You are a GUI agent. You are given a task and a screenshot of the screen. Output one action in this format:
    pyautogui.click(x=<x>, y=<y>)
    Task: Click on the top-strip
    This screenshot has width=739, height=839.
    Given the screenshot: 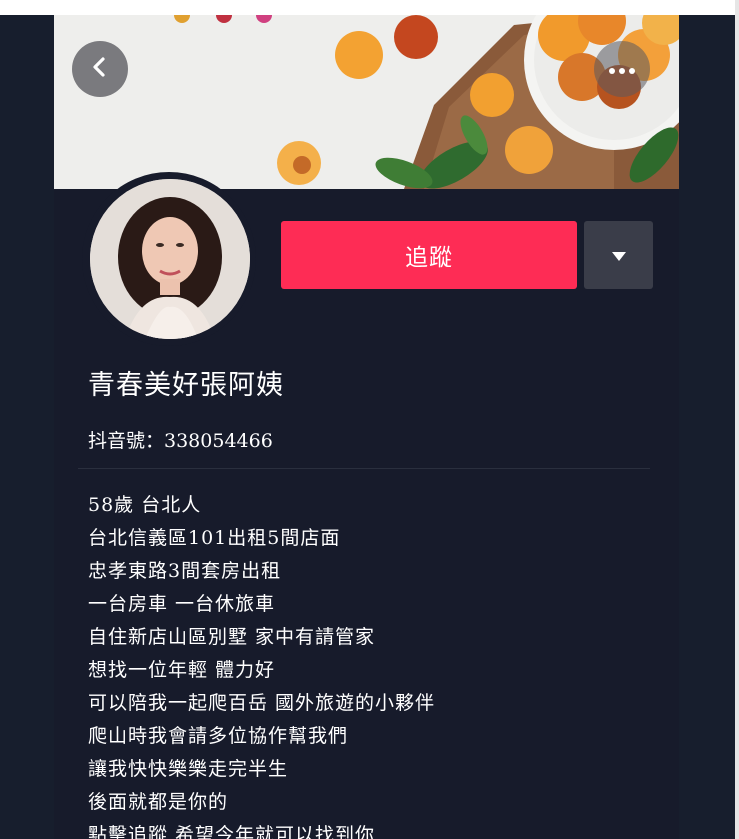 What is the action you would take?
    pyautogui.click(x=369, y=7)
    